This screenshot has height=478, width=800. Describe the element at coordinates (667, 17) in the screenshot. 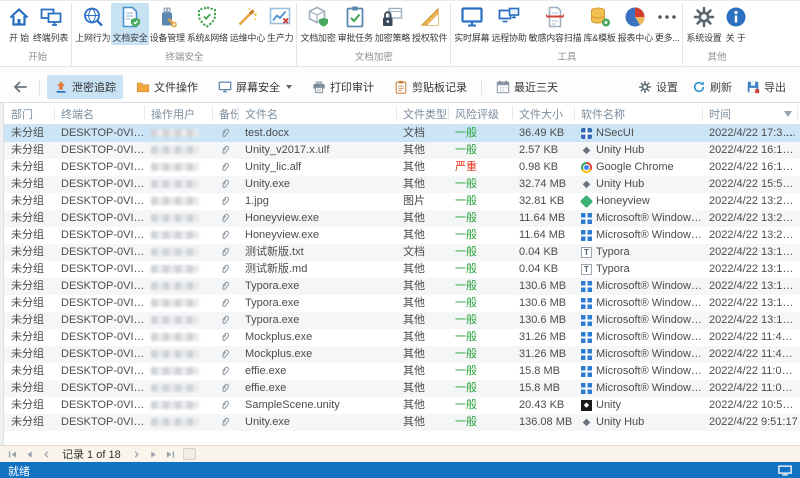

I see `more-icon` at that location.